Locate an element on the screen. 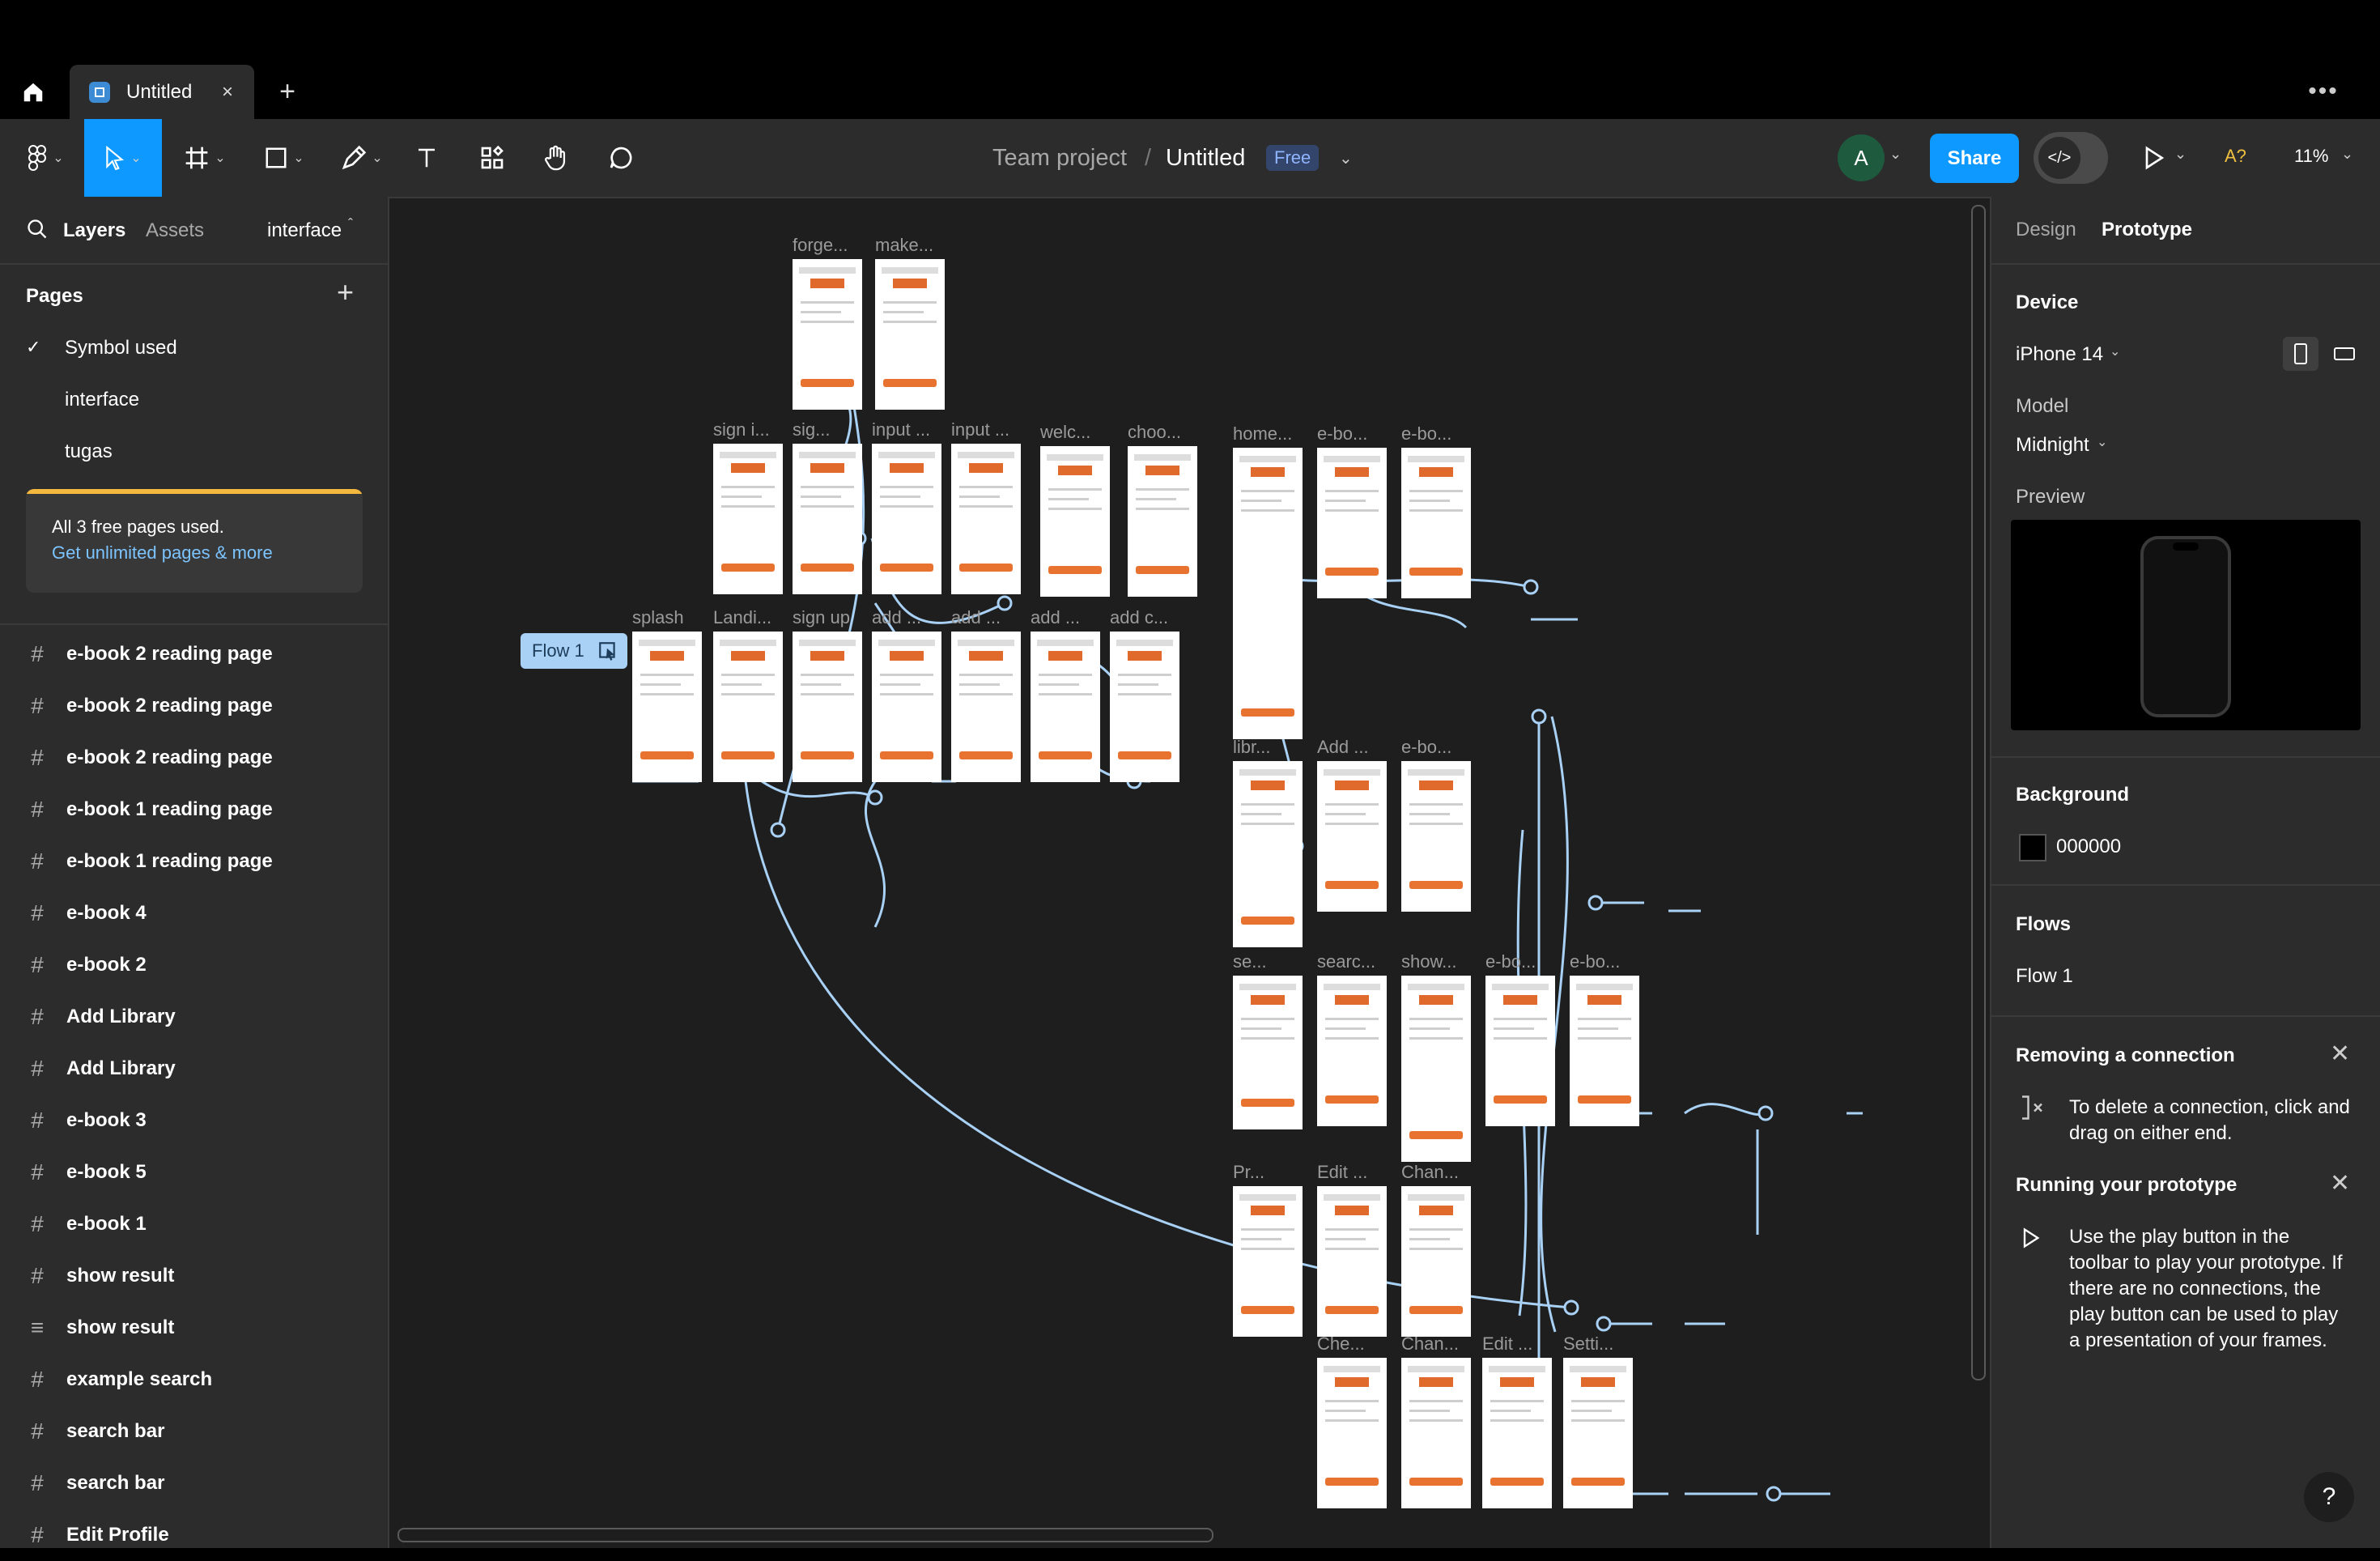 The height and width of the screenshot is (1561, 2380). layer-item: # e-book 2 reading page is located at coordinates (149, 706).